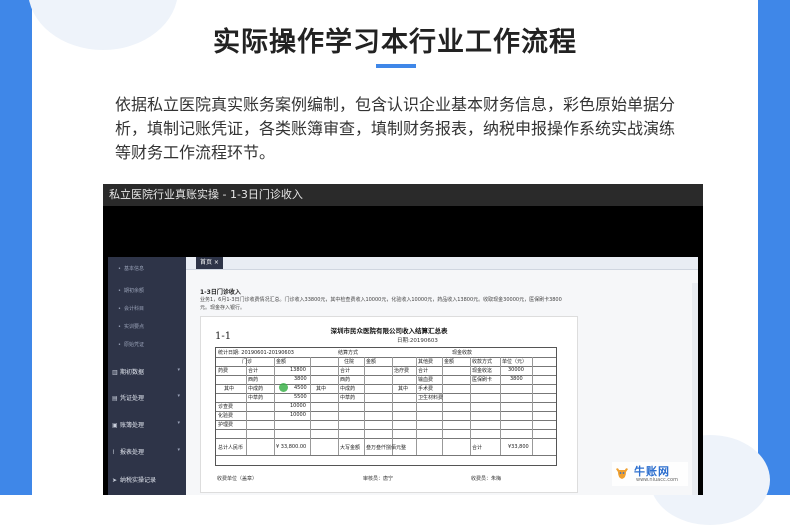  I want to click on capital-label: 大写金额, so click(350, 448).